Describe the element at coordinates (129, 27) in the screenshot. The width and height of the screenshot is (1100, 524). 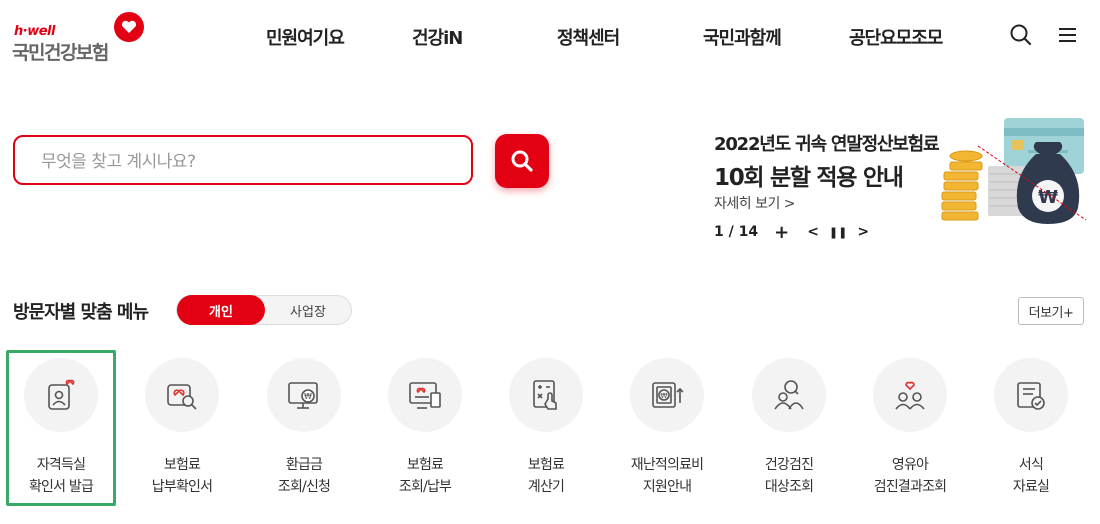
I see `heart-logo-icon` at that location.